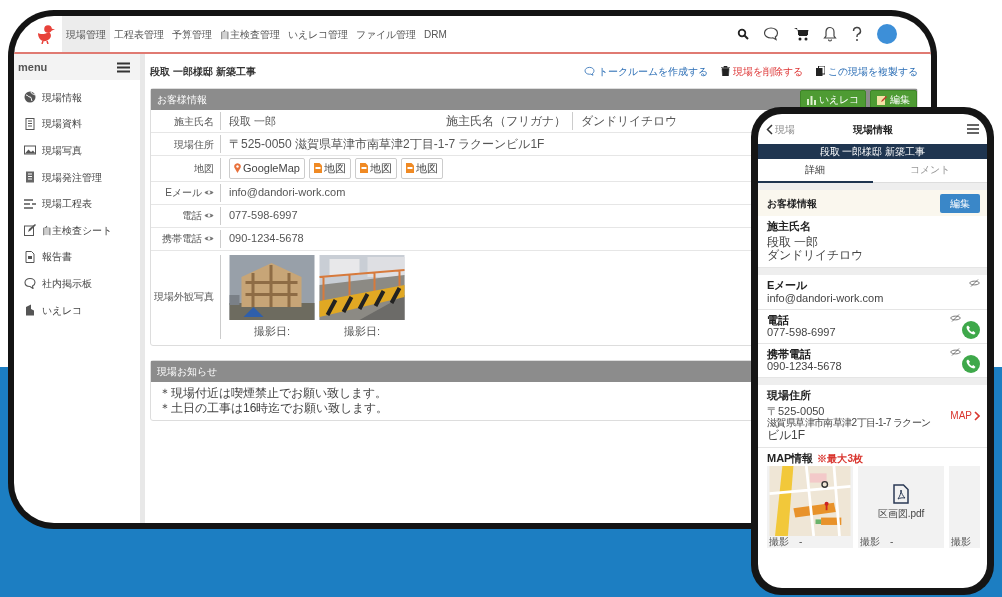  What do you see at coordinates (386, 34) in the screenshot?
I see `nav-tab: ファイル管理` at bounding box center [386, 34].